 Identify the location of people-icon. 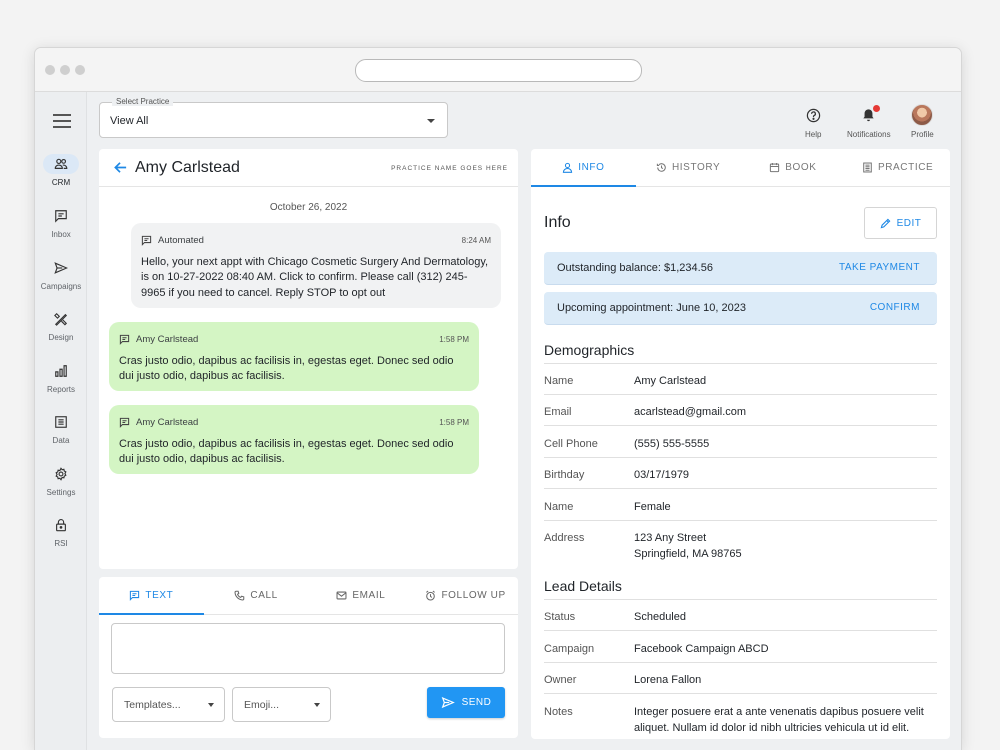
(61, 164).